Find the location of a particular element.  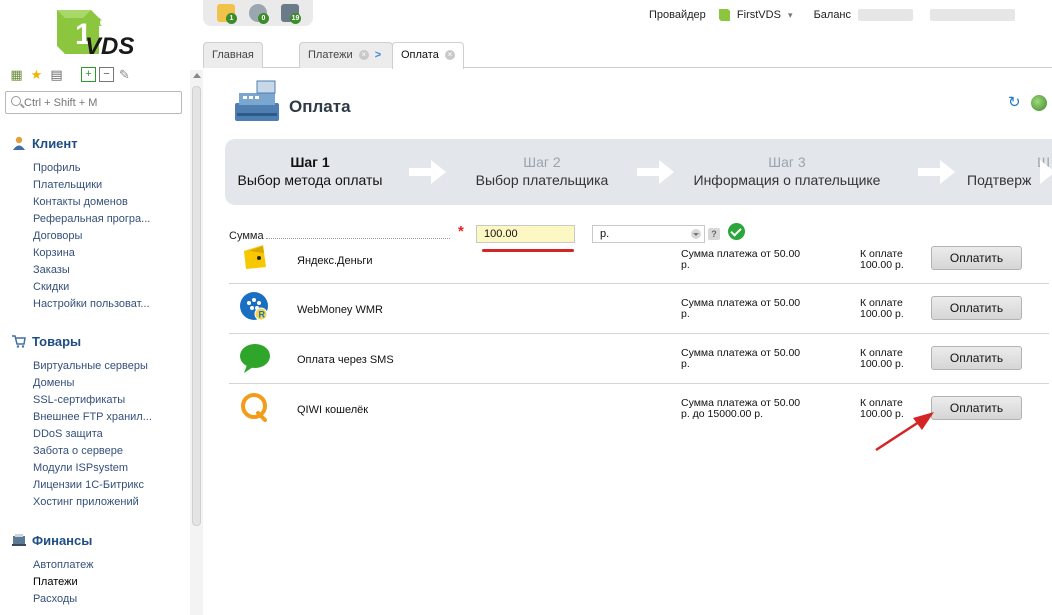

tab-payment-label: Оплата is located at coordinates (420, 55).